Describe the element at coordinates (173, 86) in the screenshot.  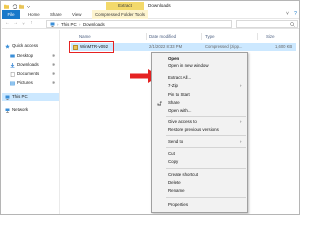
I see `menu-item-7zip: 7-Zip` at that location.